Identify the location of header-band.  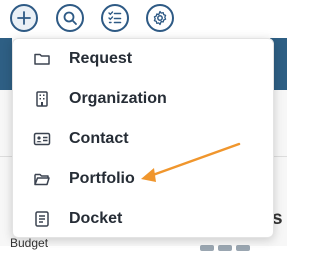
(6, 64).